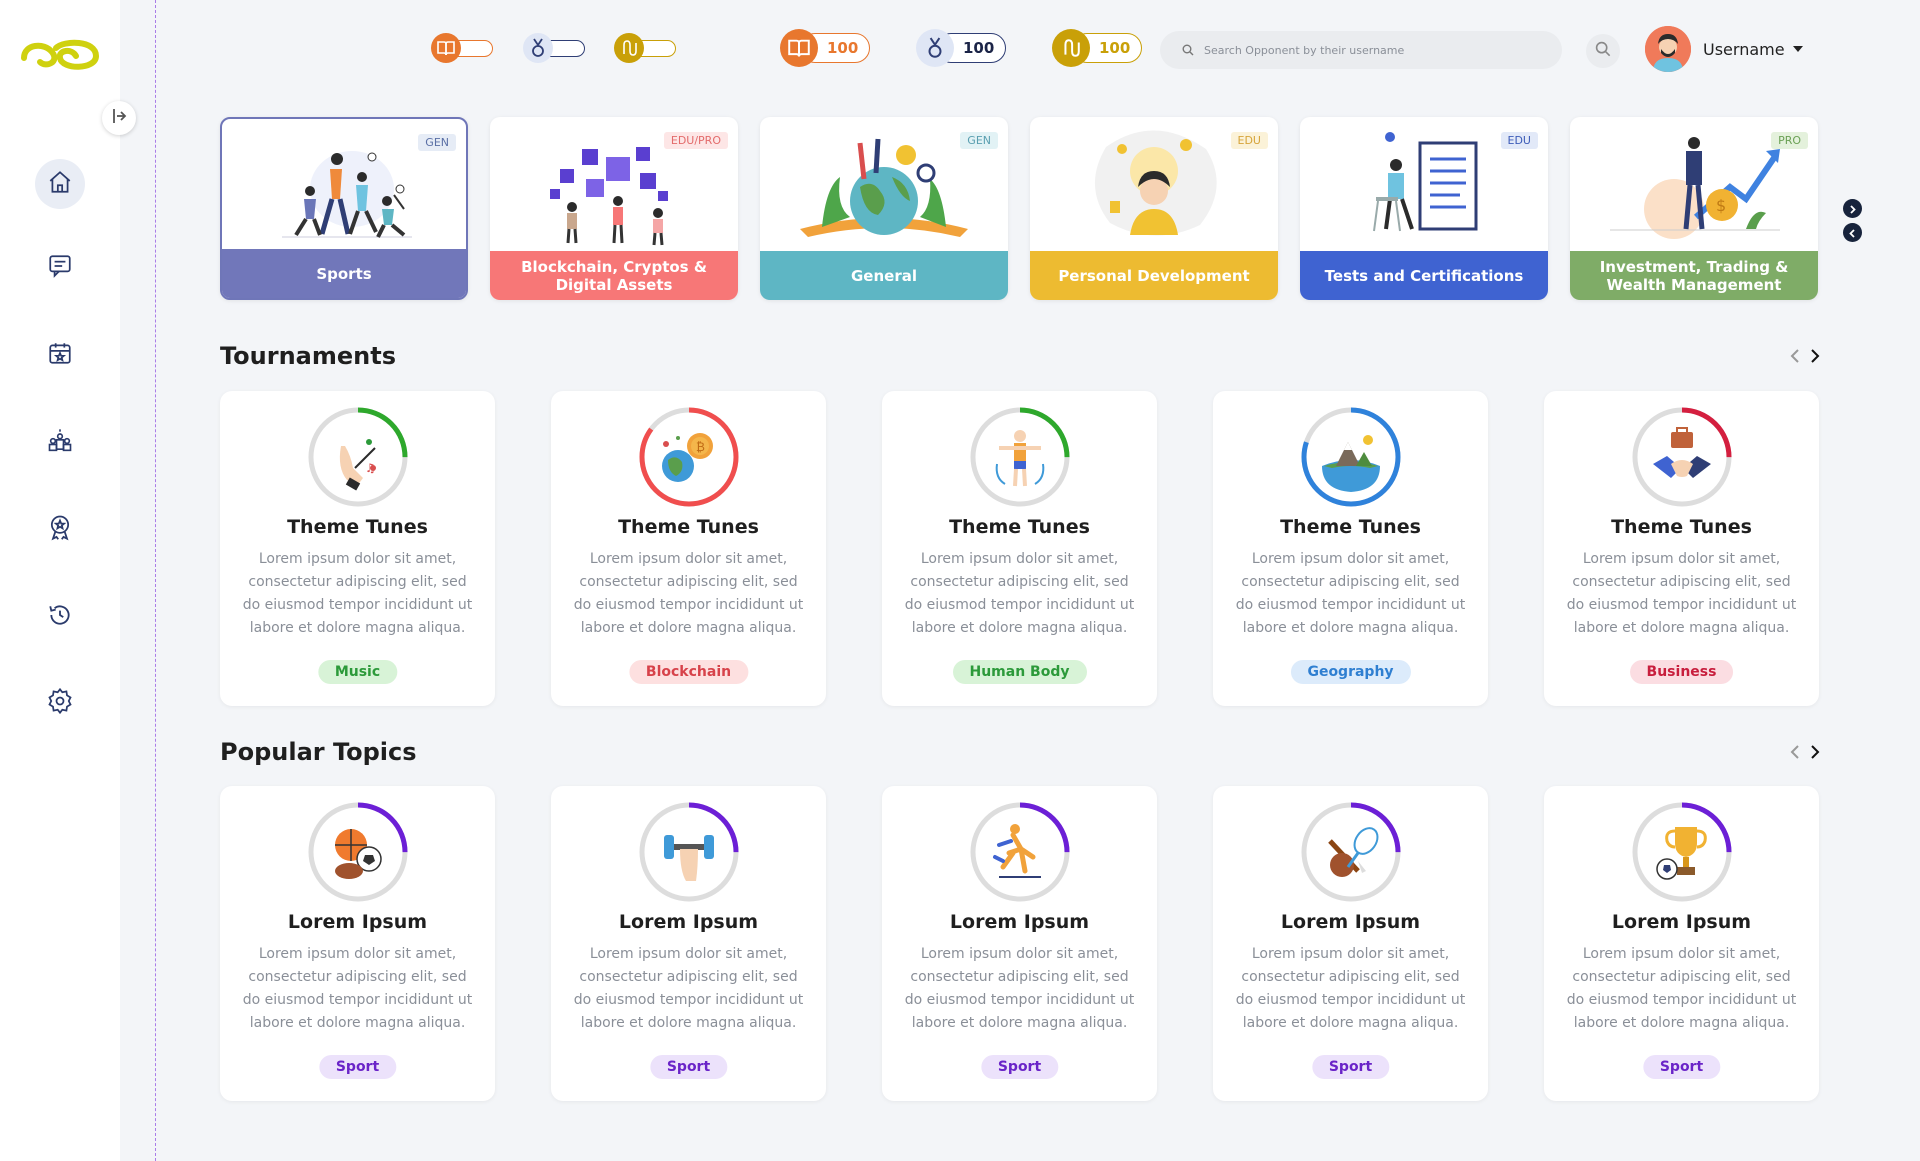  I want to click on category-card-tests-certifications: EDU Tests and Certifications, so click(1424, 208).